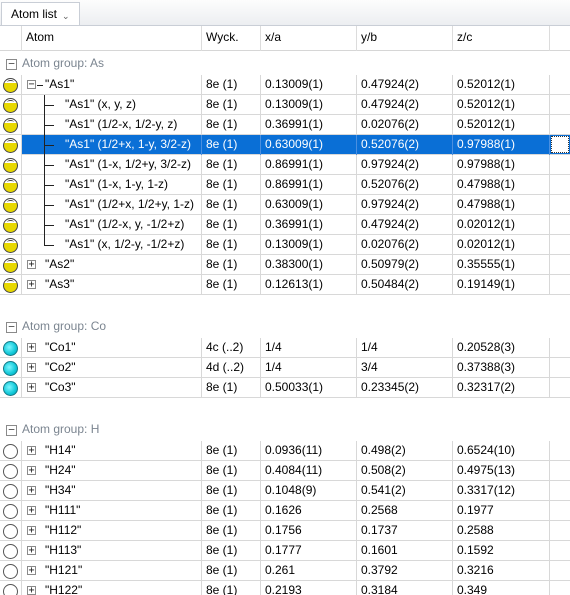 The width and height of the screenshot is (570, 595). What do you see at coordinates (101, 551) in the screenshot?
I see `atom-name-cell: + "H113"` at bounding box center [101, 551].